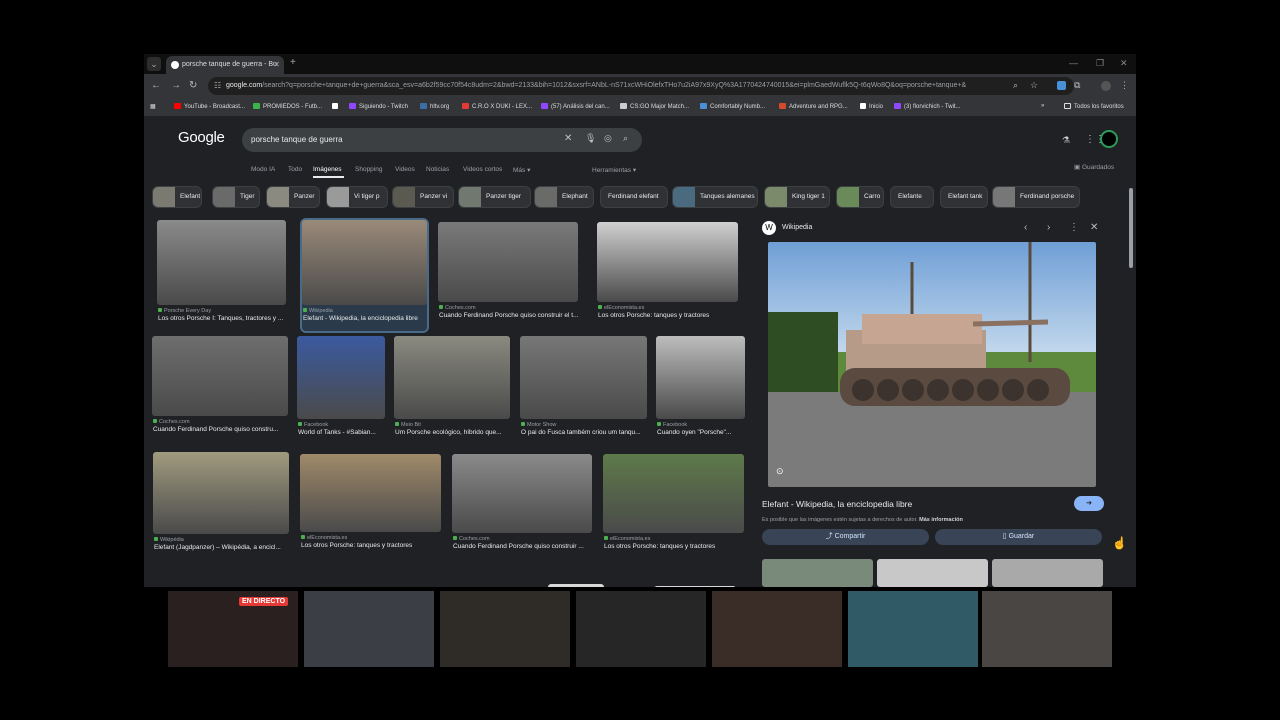 This screenshot has height=720, width=1280. I want to click on new-tab-icon: +, so click(293, 62).